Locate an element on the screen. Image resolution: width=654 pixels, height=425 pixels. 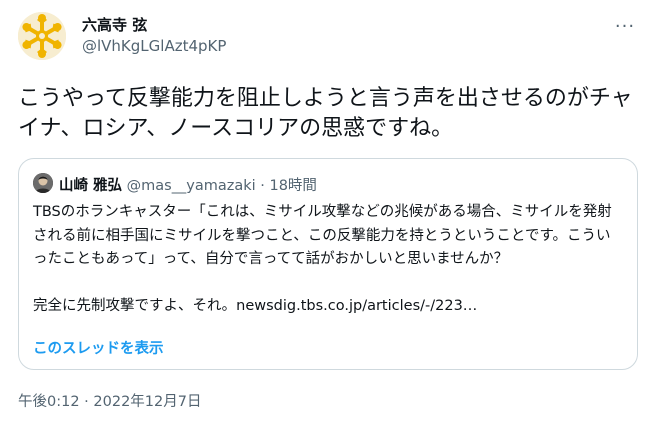
more-options-button: ··· is located at coordinates (625, 26).